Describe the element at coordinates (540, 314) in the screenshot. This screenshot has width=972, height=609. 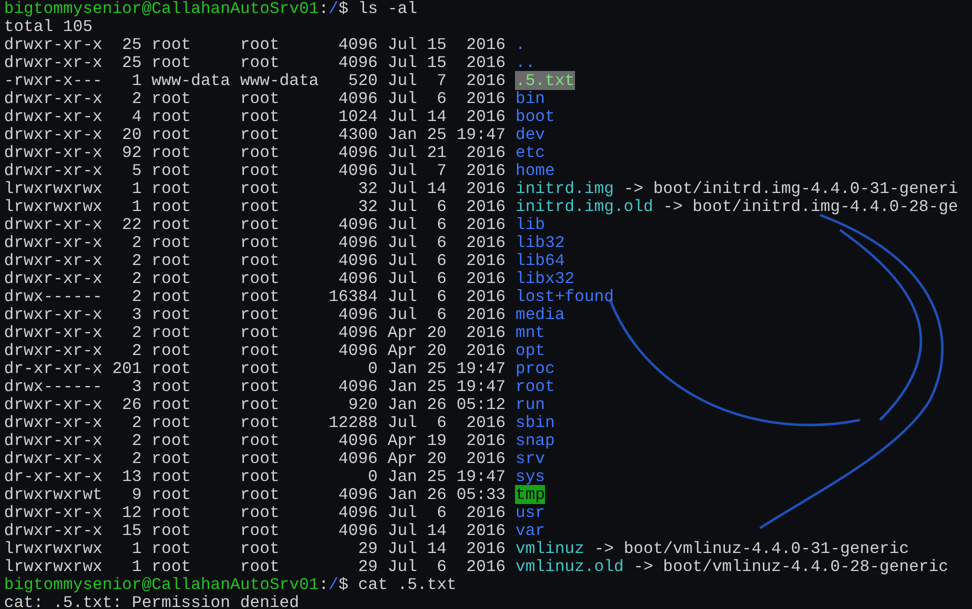
I see `directory-name: media` at that location.